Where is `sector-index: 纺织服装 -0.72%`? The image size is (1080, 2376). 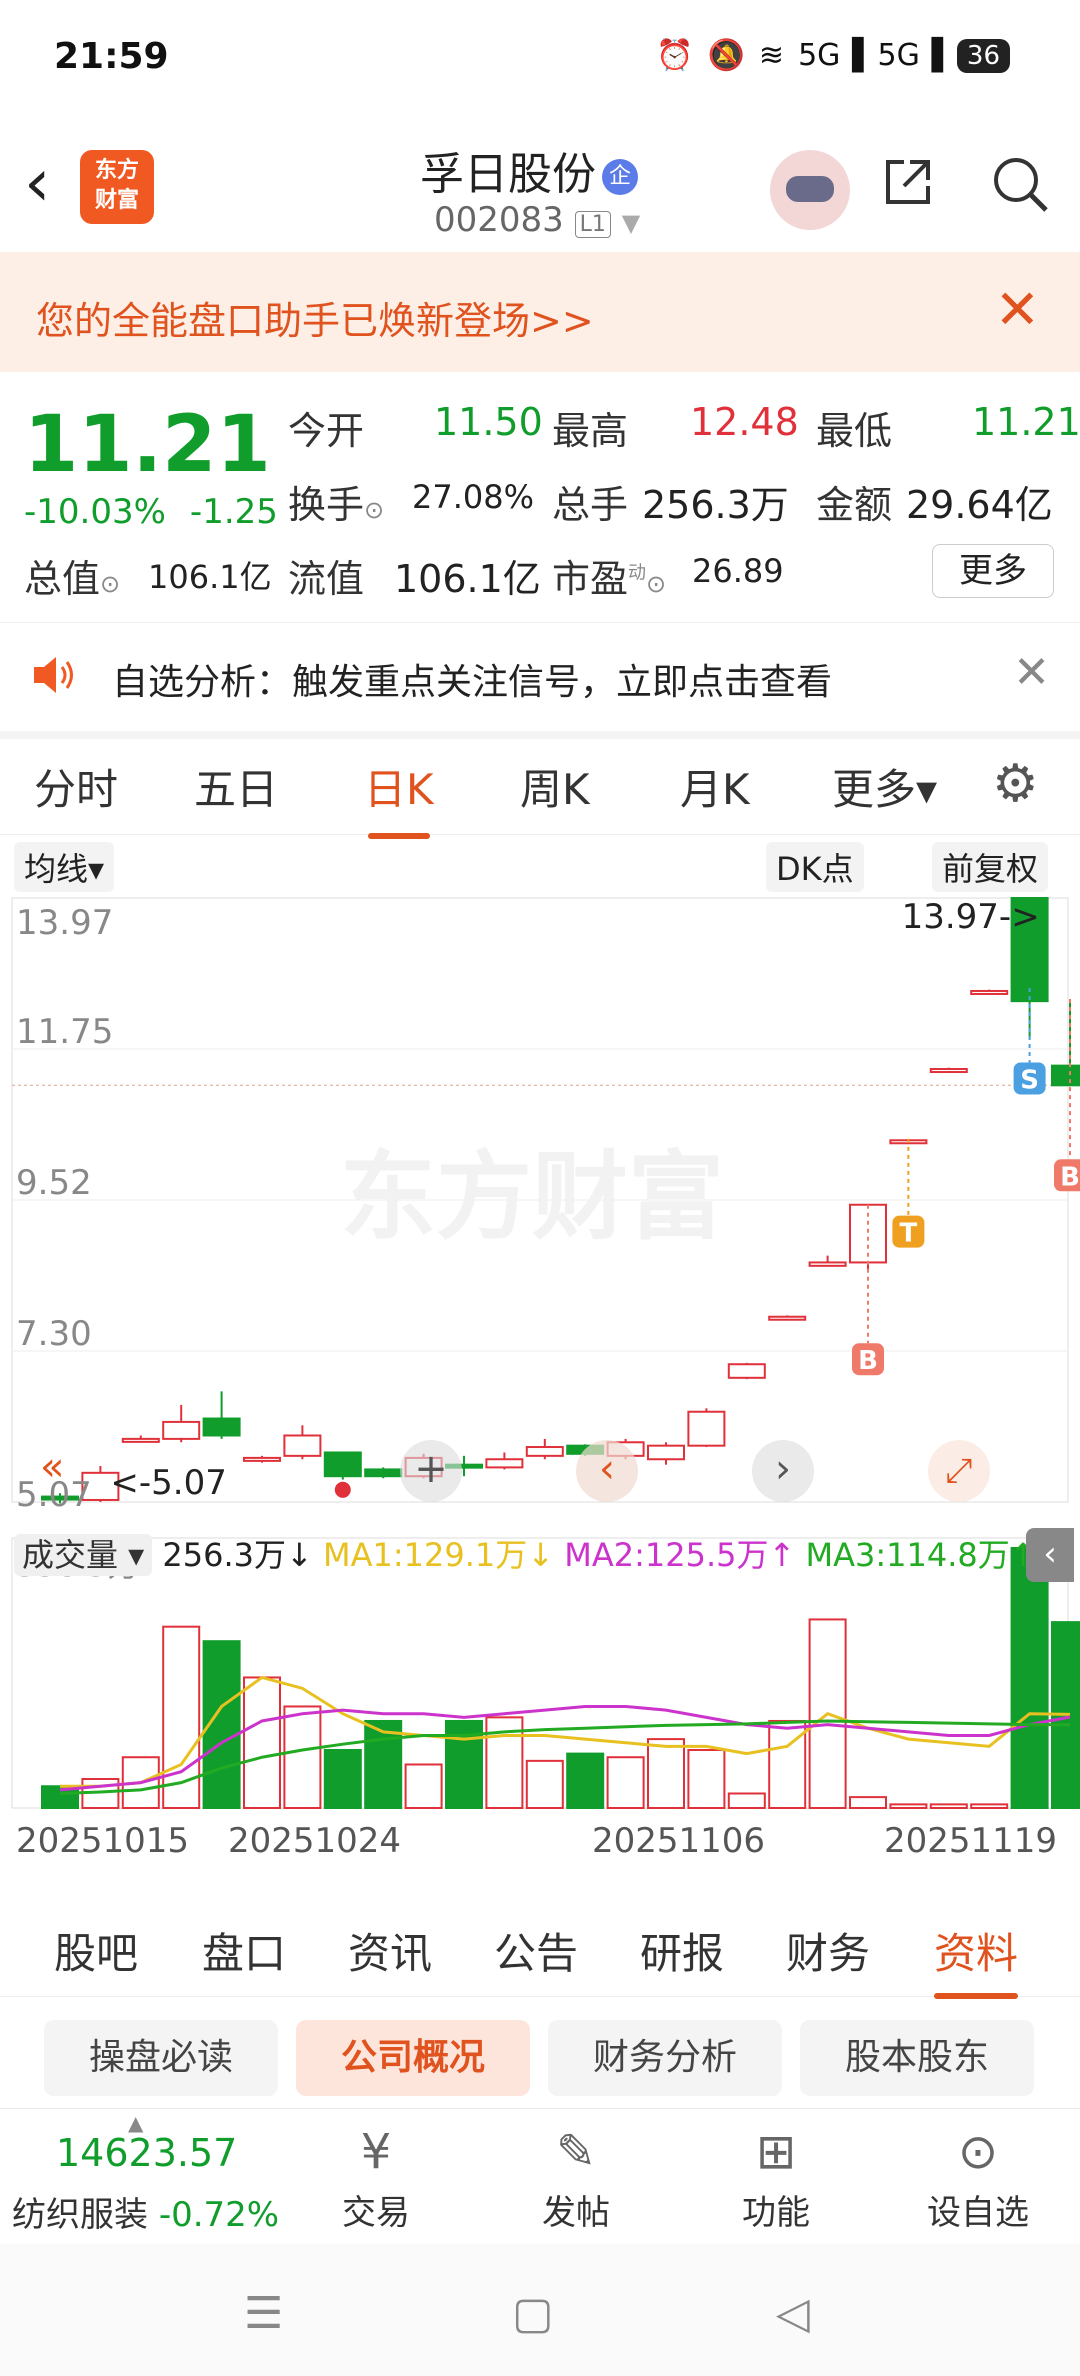
sector-index: 纺织服装 -0.72% is located at coordinates (145, 2211).